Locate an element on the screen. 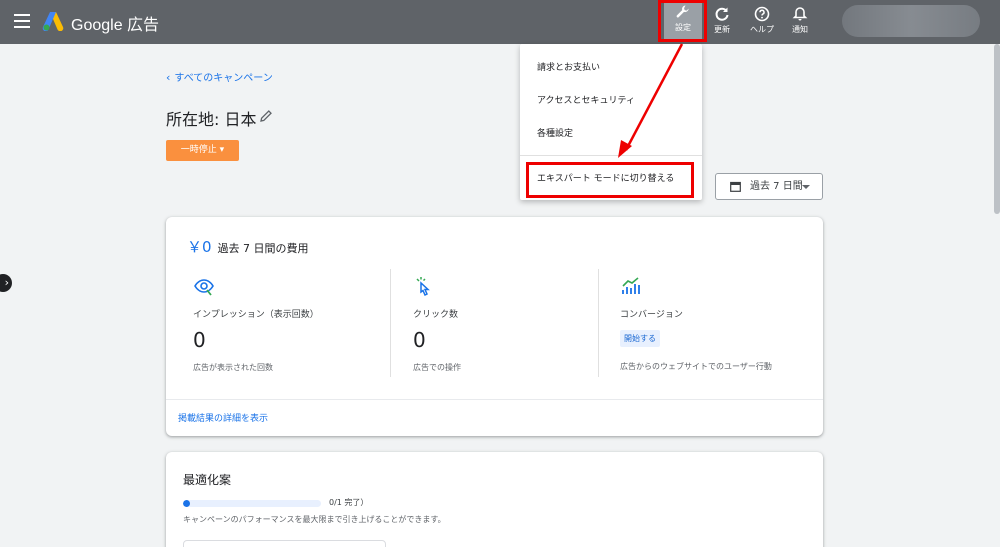  eye-icon is located at coordinates (204, 287).